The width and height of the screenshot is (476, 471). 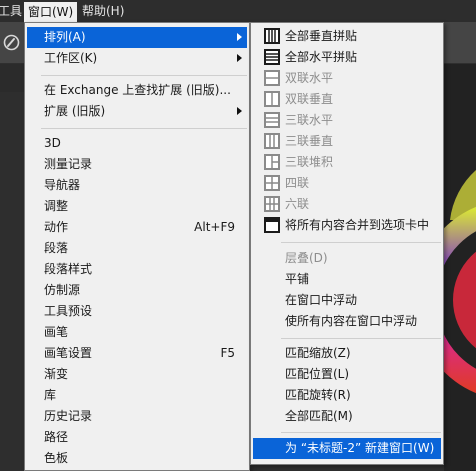 I want to click on menu-item-label: 段落, so click(x=56, y=248).